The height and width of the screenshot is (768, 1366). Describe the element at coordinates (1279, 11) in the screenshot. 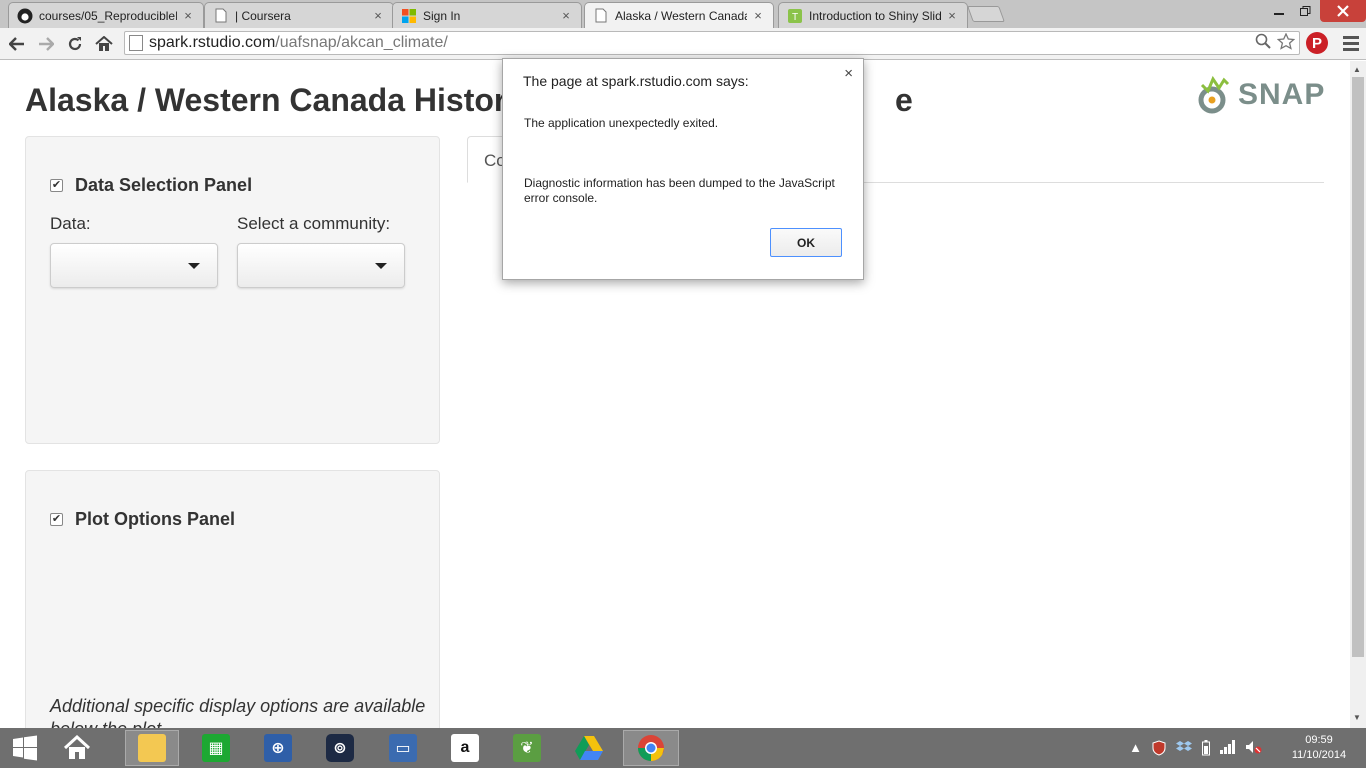

I see `minimize-icon` at that location.